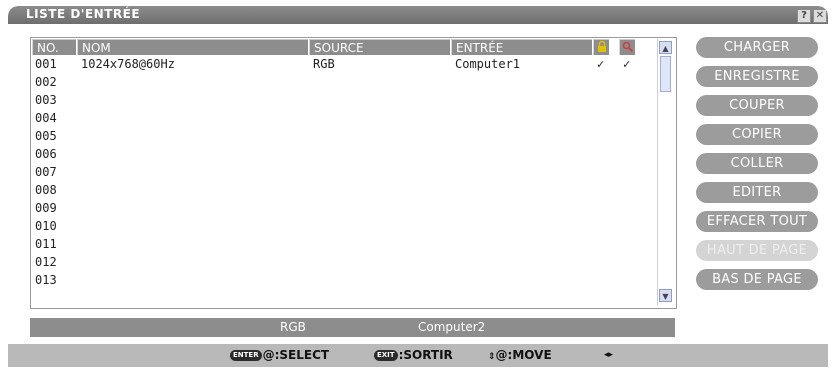 The image size is (834, 369). Describe the element at coordinates (340, 282) in the screenshot. I see `table-row: 013` at that location.